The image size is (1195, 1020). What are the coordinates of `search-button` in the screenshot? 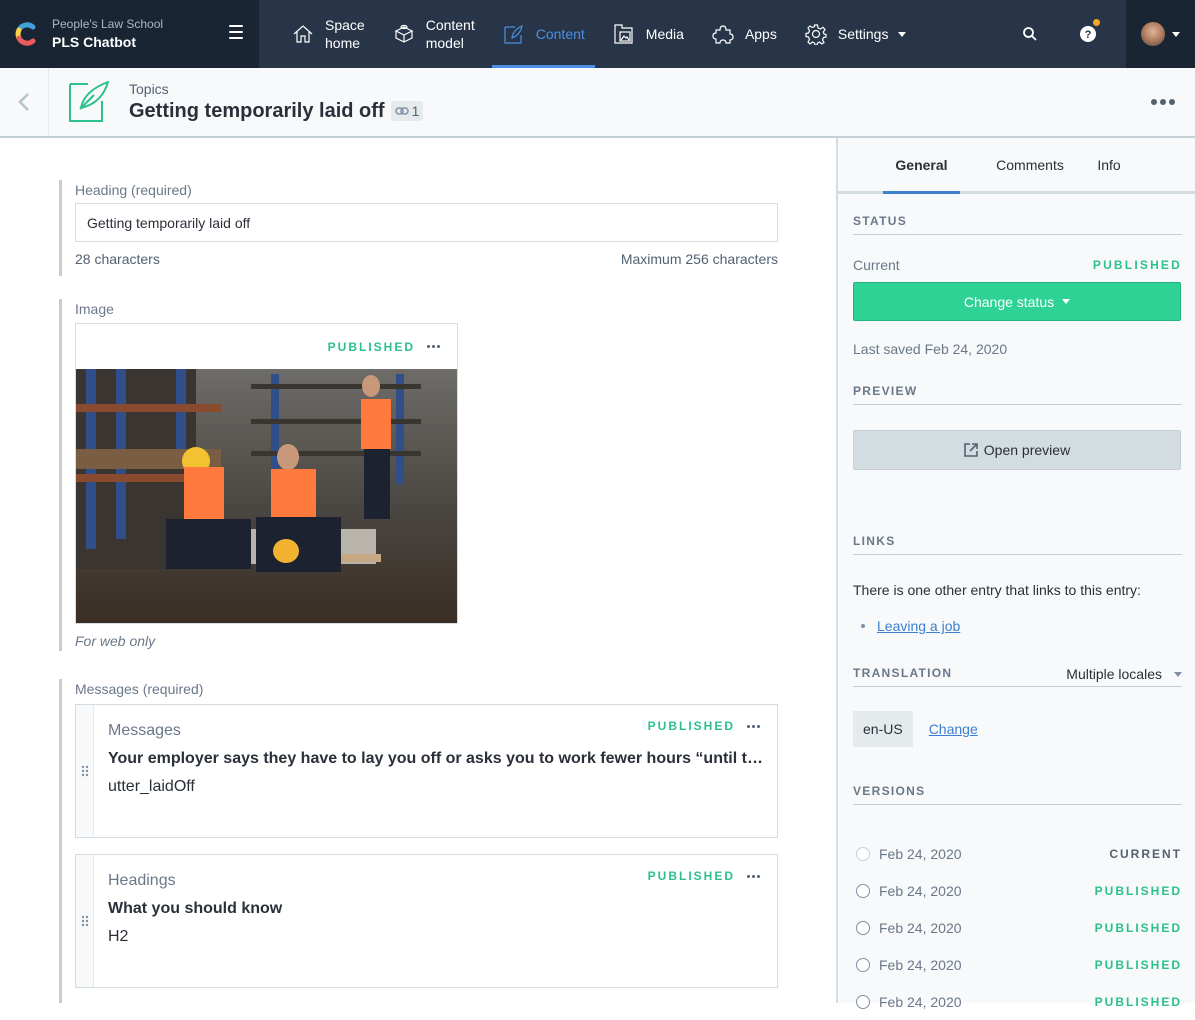 It's located at (1030, 34).